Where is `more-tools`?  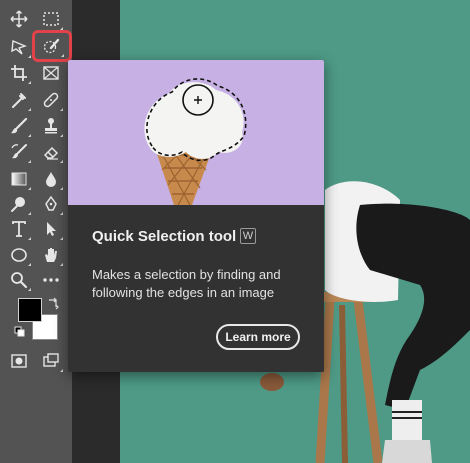 more-tools is located at coordinates (51, 280).